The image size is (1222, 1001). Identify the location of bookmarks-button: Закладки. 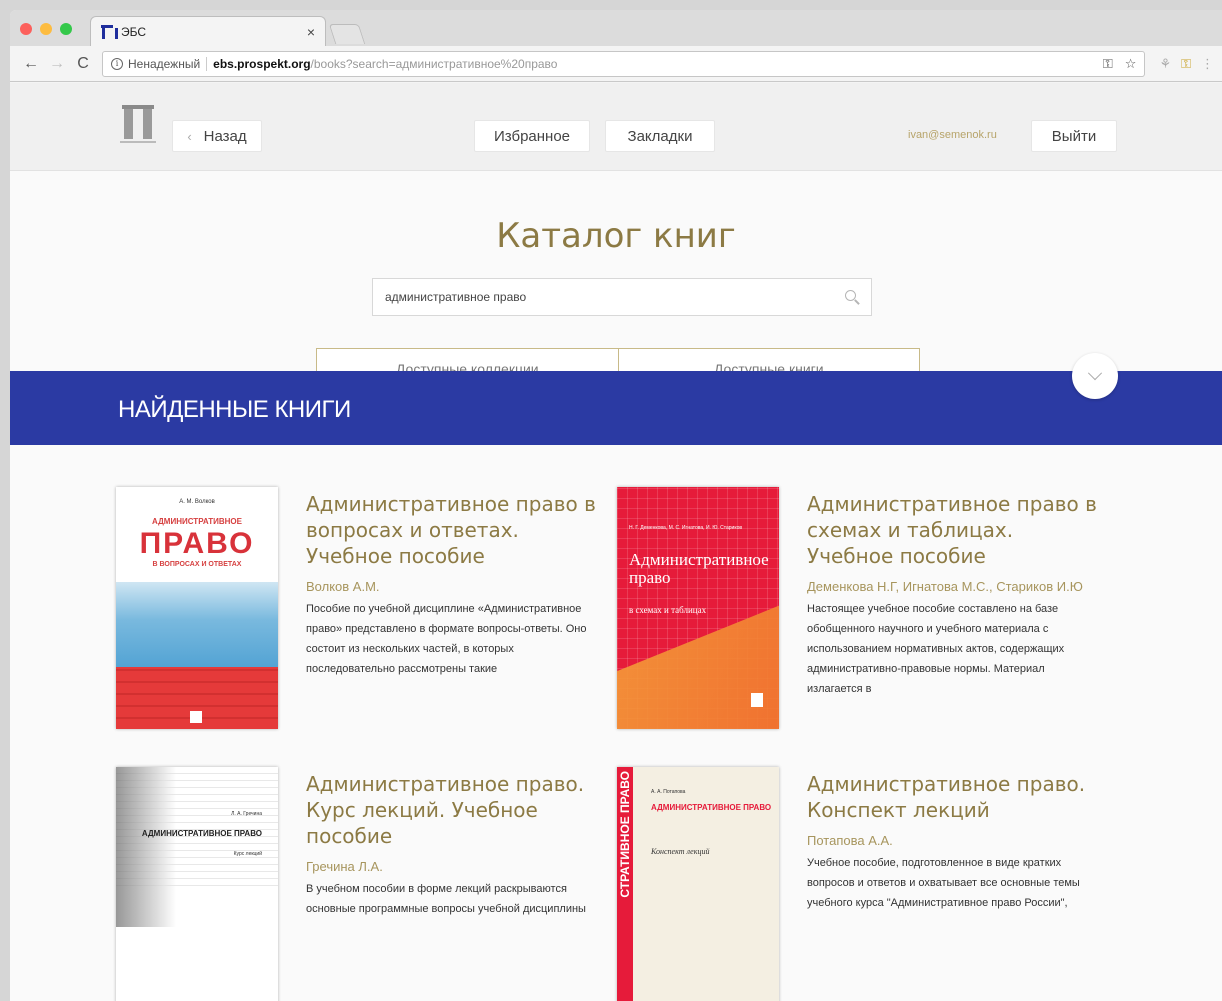
(660, 136).